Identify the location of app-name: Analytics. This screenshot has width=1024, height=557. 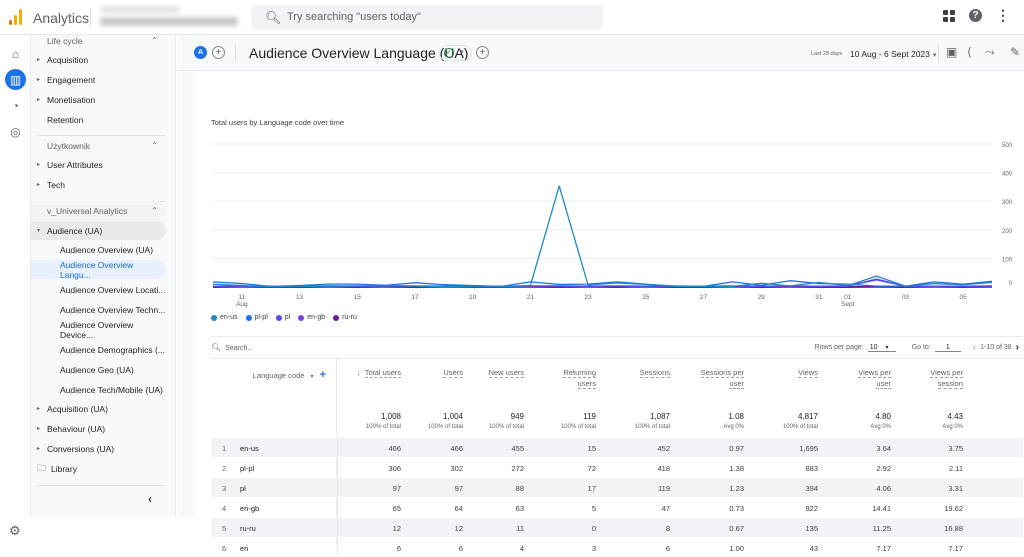
(61, 18).